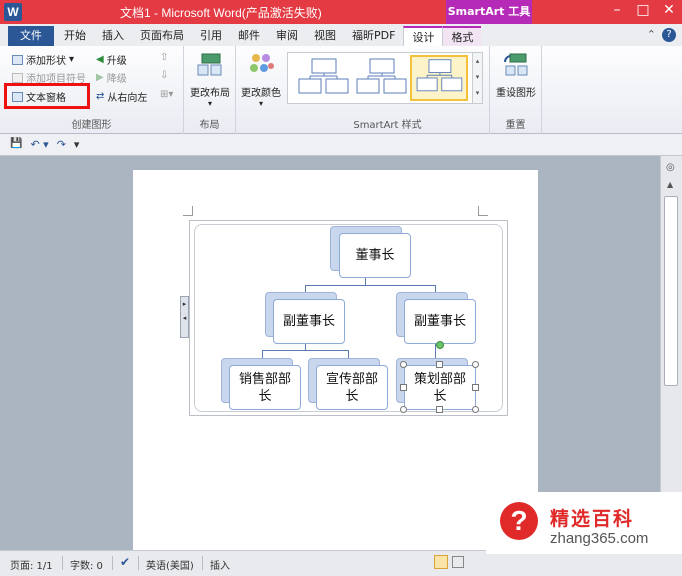  I want to click on demote-button: ▶ 降级, so click(111, 77).